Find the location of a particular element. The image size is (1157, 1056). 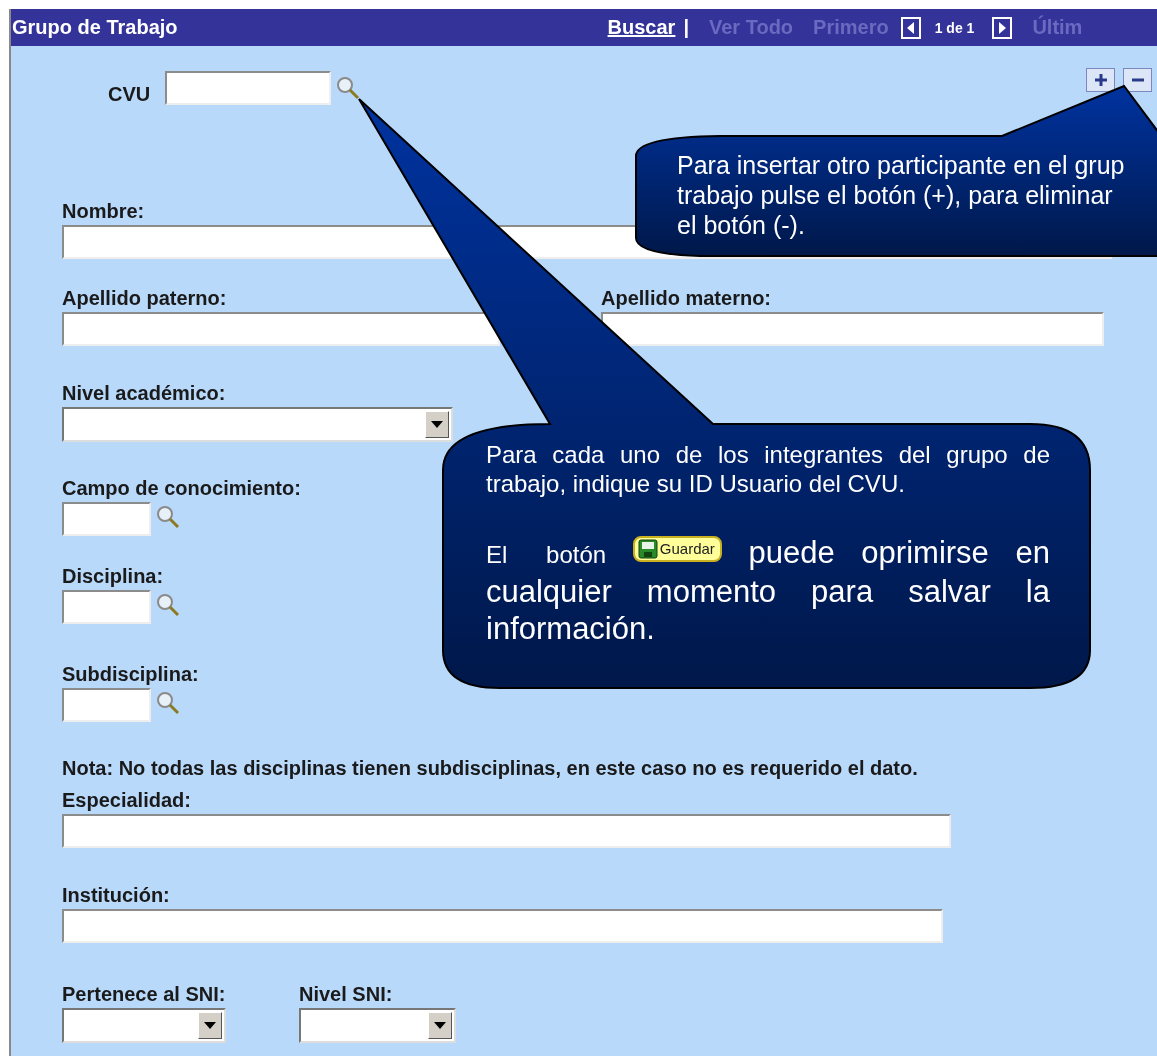

field-label: Institución: is located at coordinates (116, 895).